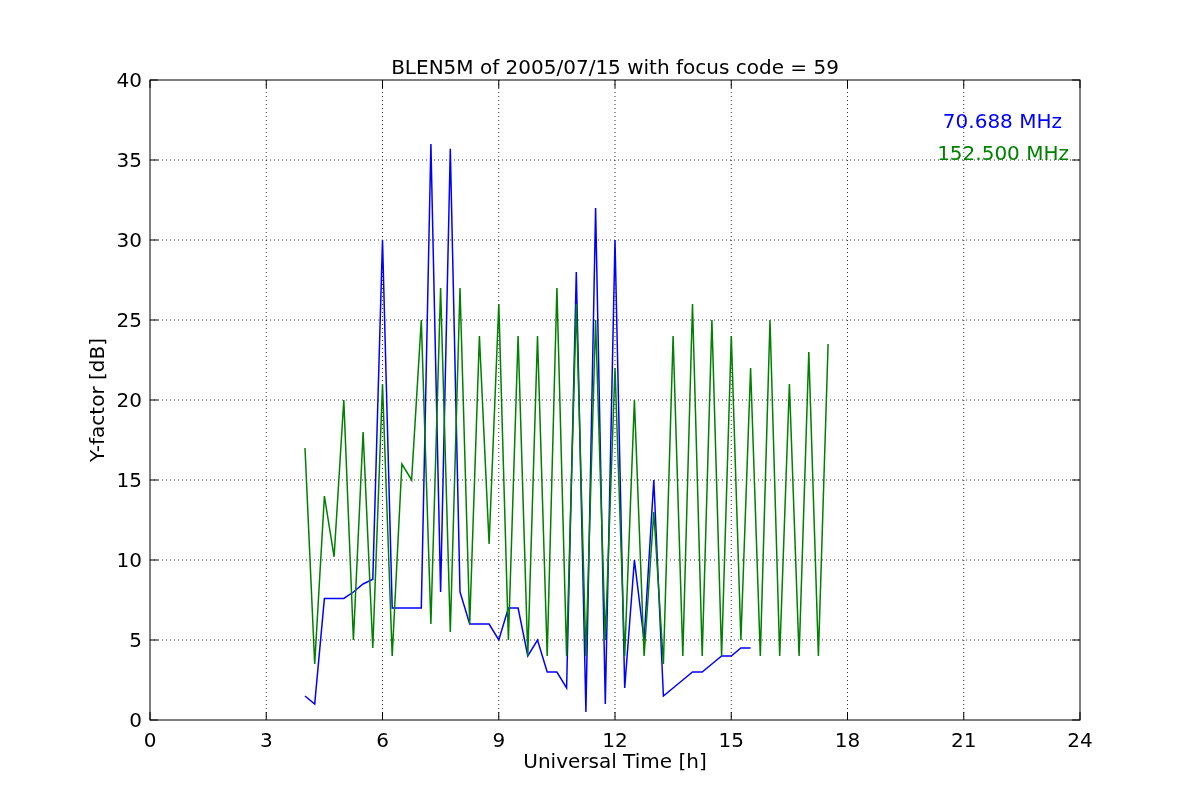 The width and height of the screenshot is (1200, 800). I want to click on y-tick-label: 30, so click(129, 240).